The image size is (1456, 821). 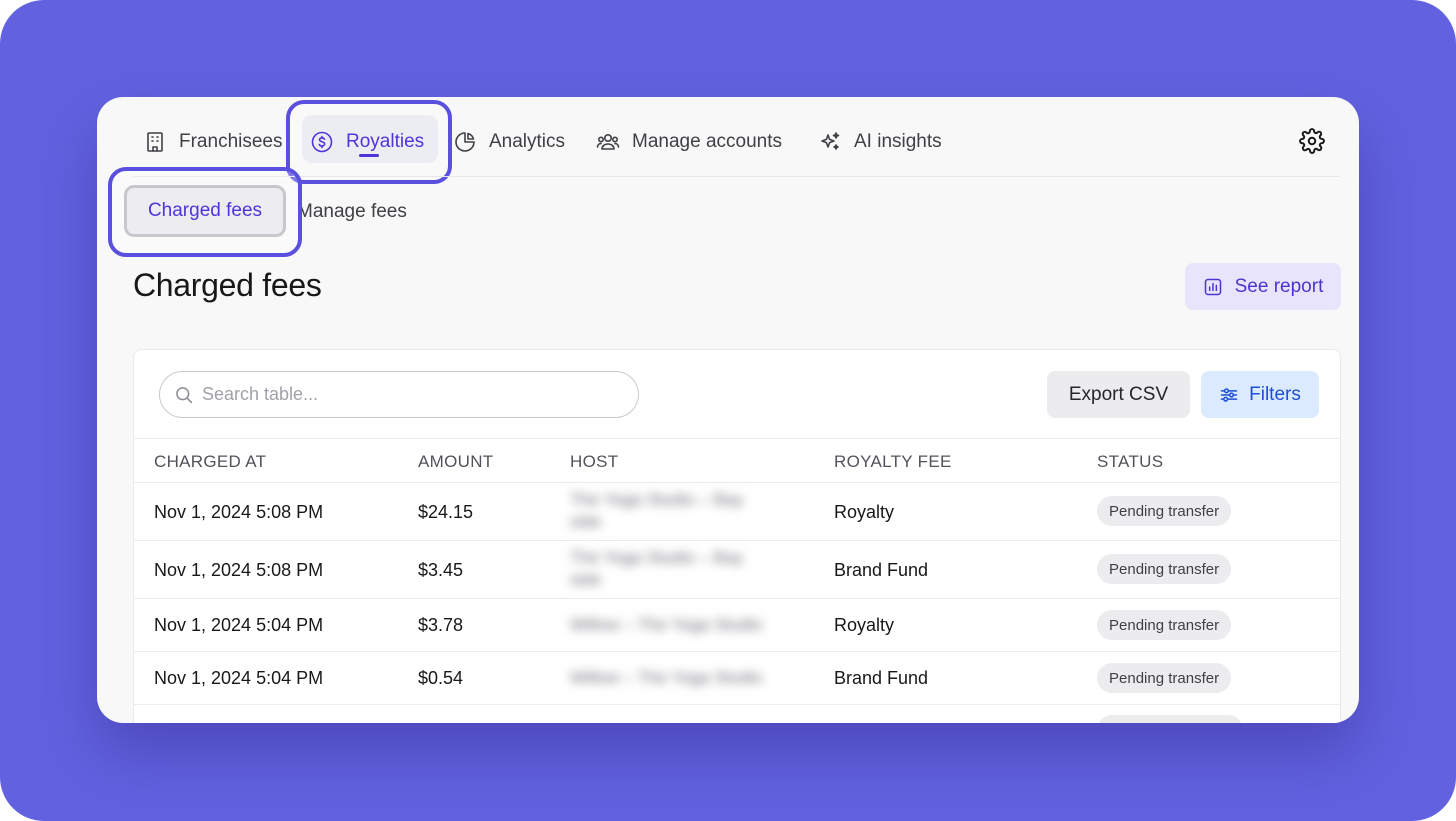 What do you see at coordinates (441, 678) in the screenshot?
I see `cell-amount: $0.54` at bounding box center [441, 678].